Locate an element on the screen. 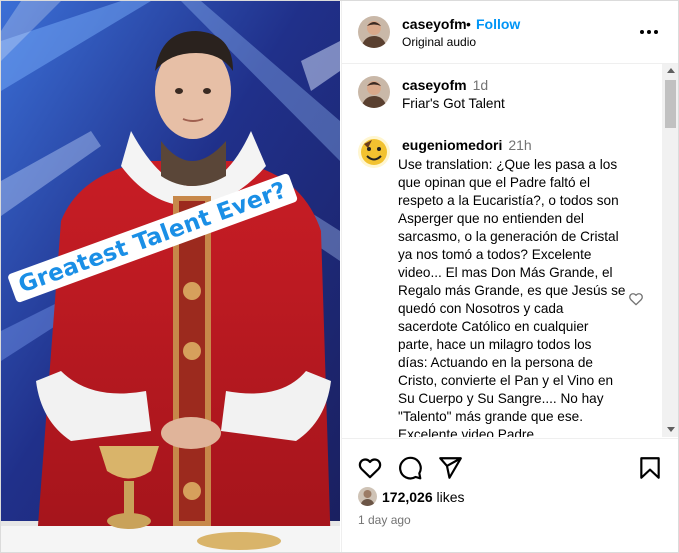 Image resolution: width=679 pixels, height=553 pixels. more-horizontal-icon is located at coordinates (649, 32).